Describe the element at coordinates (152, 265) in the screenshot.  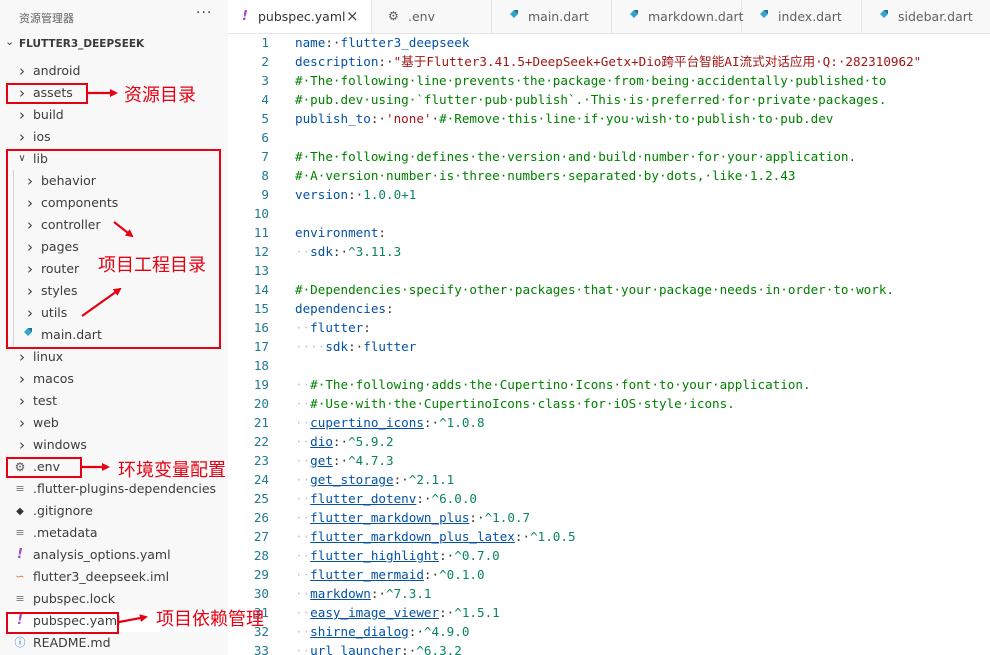
I see `lib-annotation: 项目工程目录` at that location.